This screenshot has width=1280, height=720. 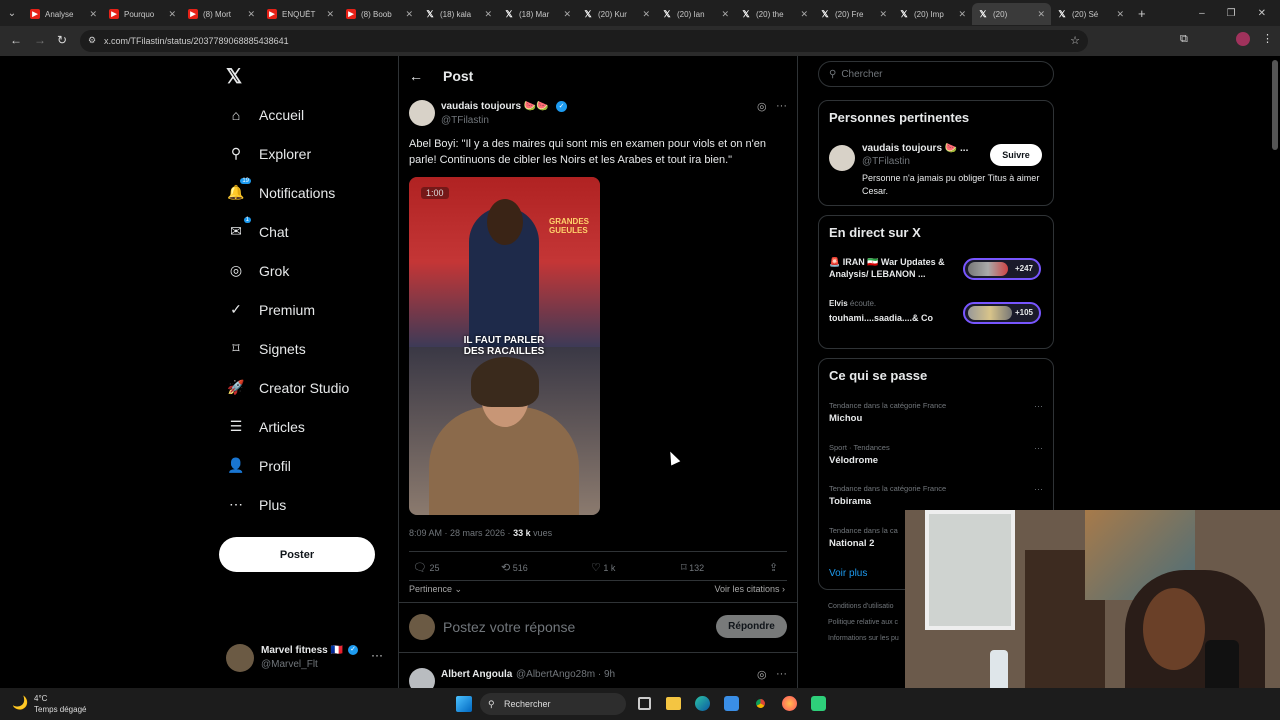 What do you see at coordinates (307, 348) in the screenshot?
I see `nav-item-signets: ⌑ Signets` at bounding box center [307, 348].